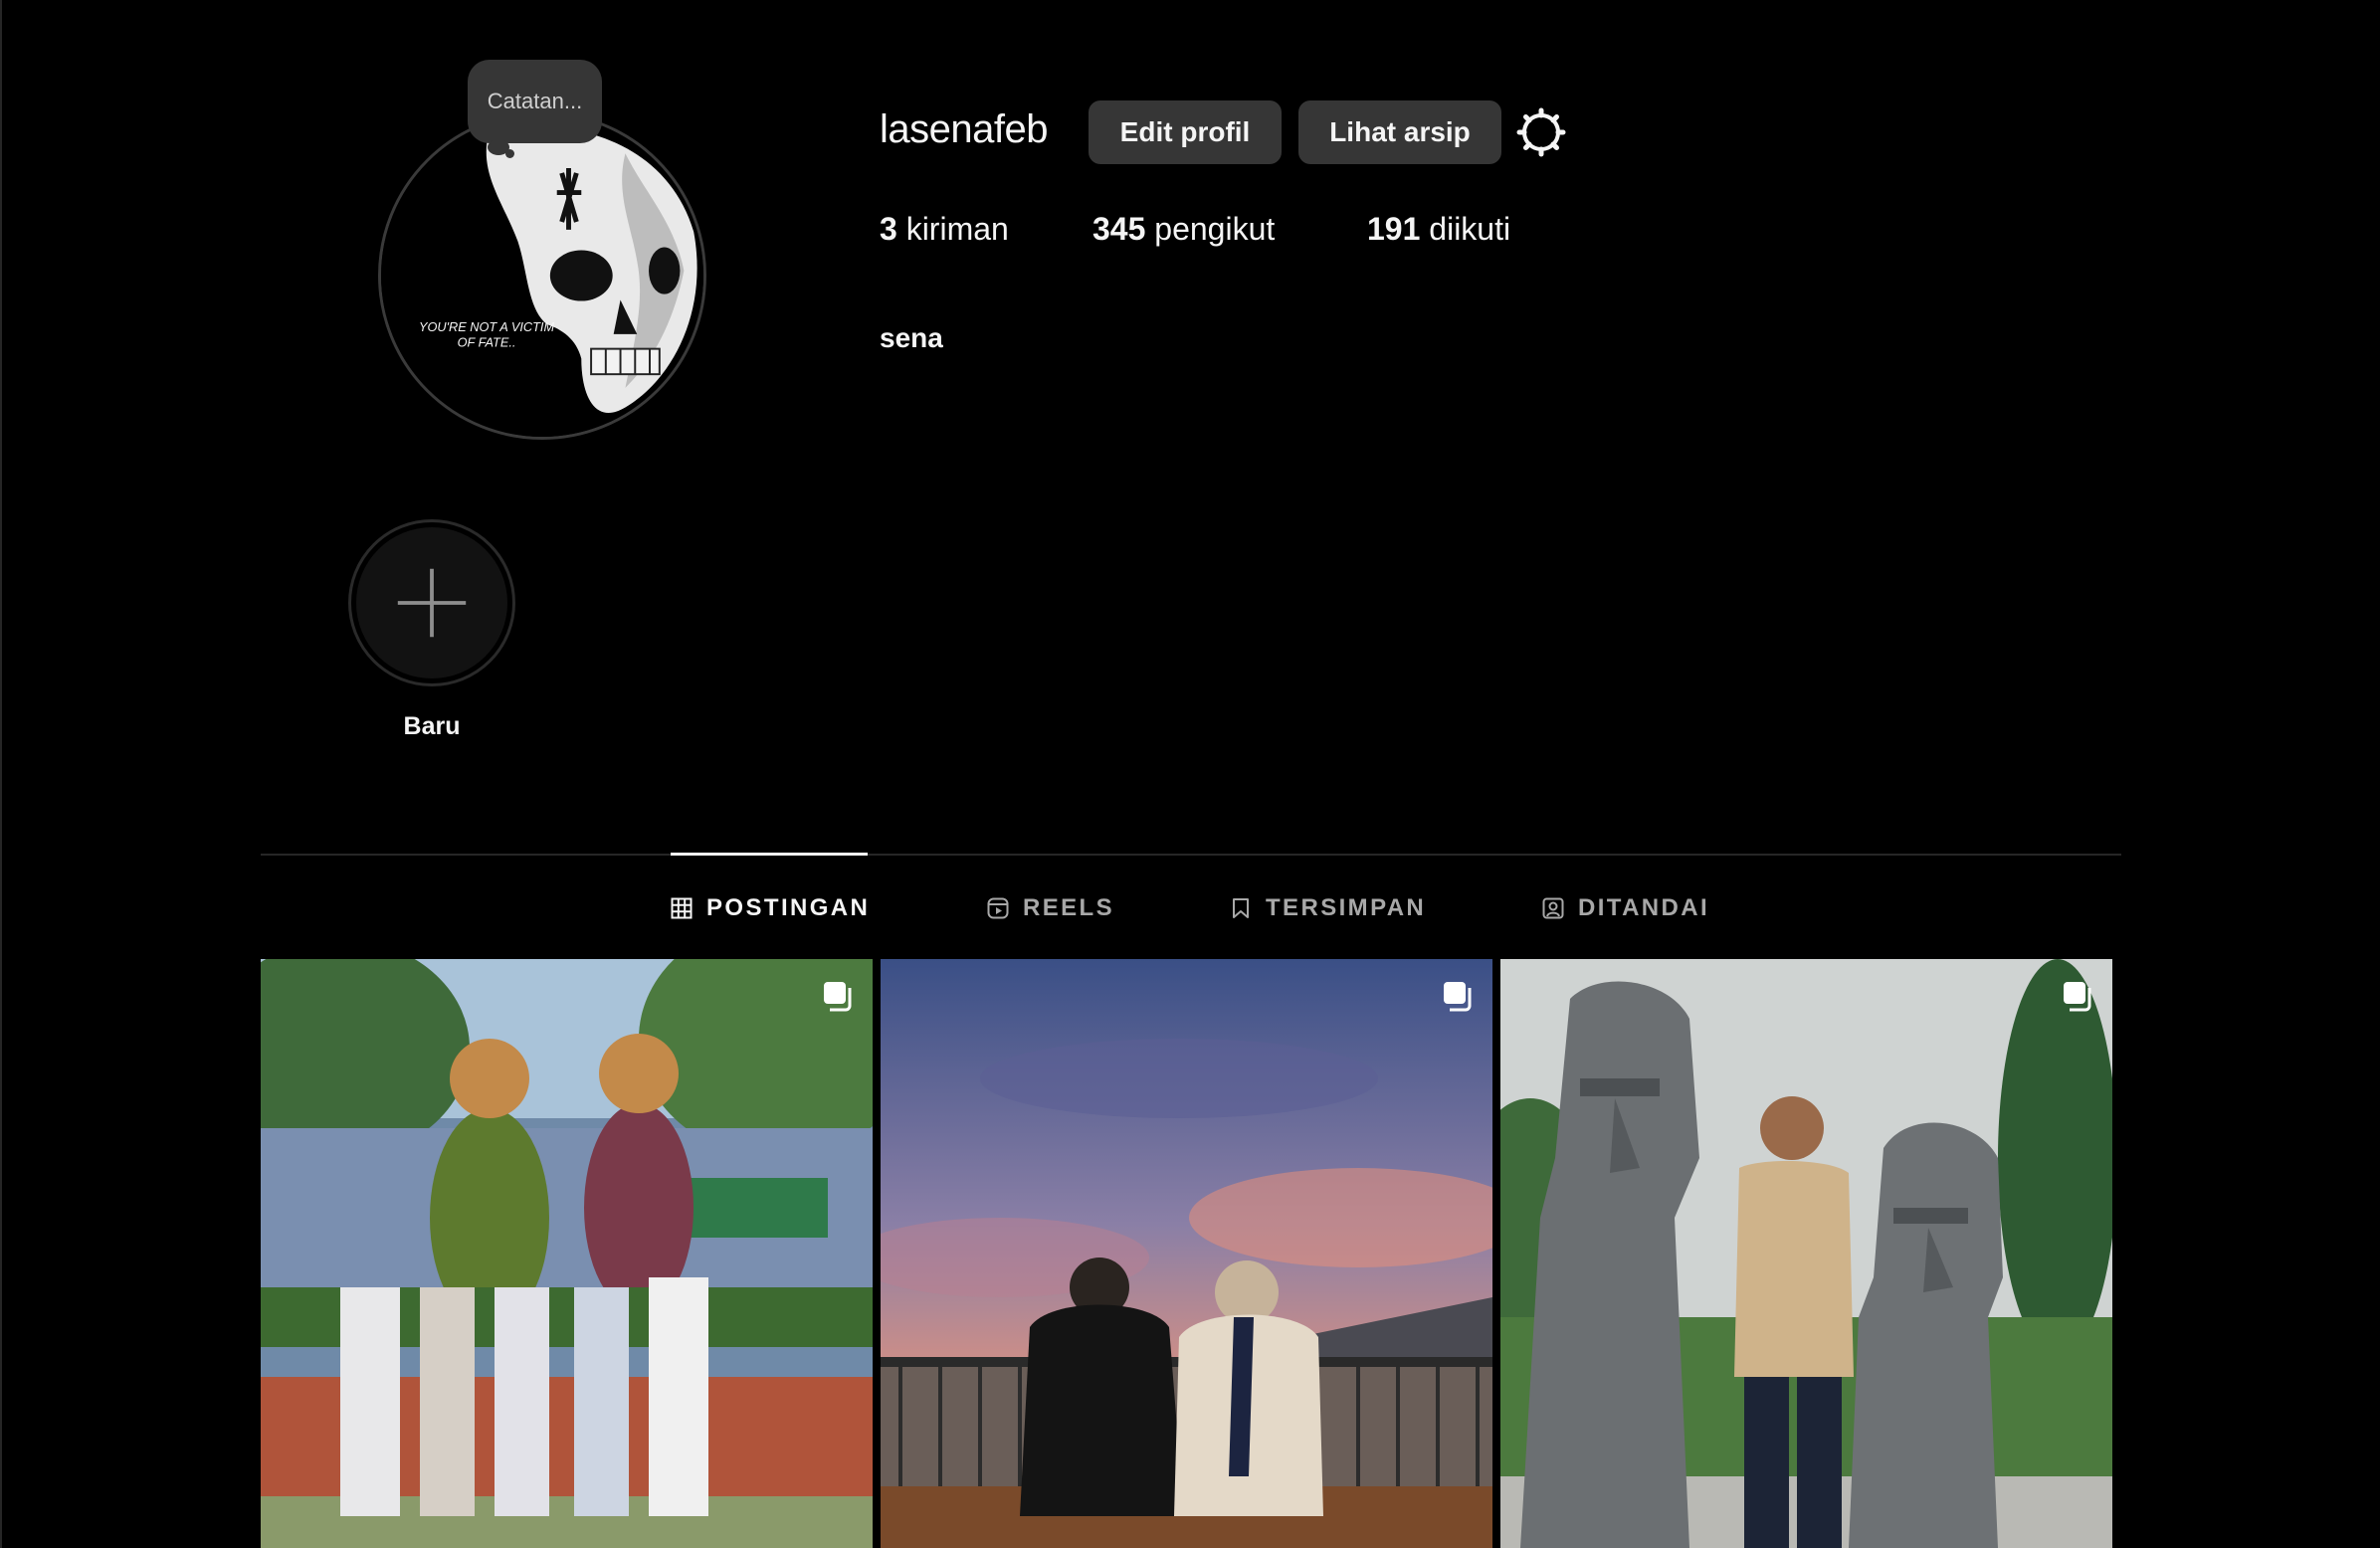 The image size is (2380, 1548). I want to click on avatar-image: YOU'RE NOT A VICTIM OF FATE.., so click(542, 275).